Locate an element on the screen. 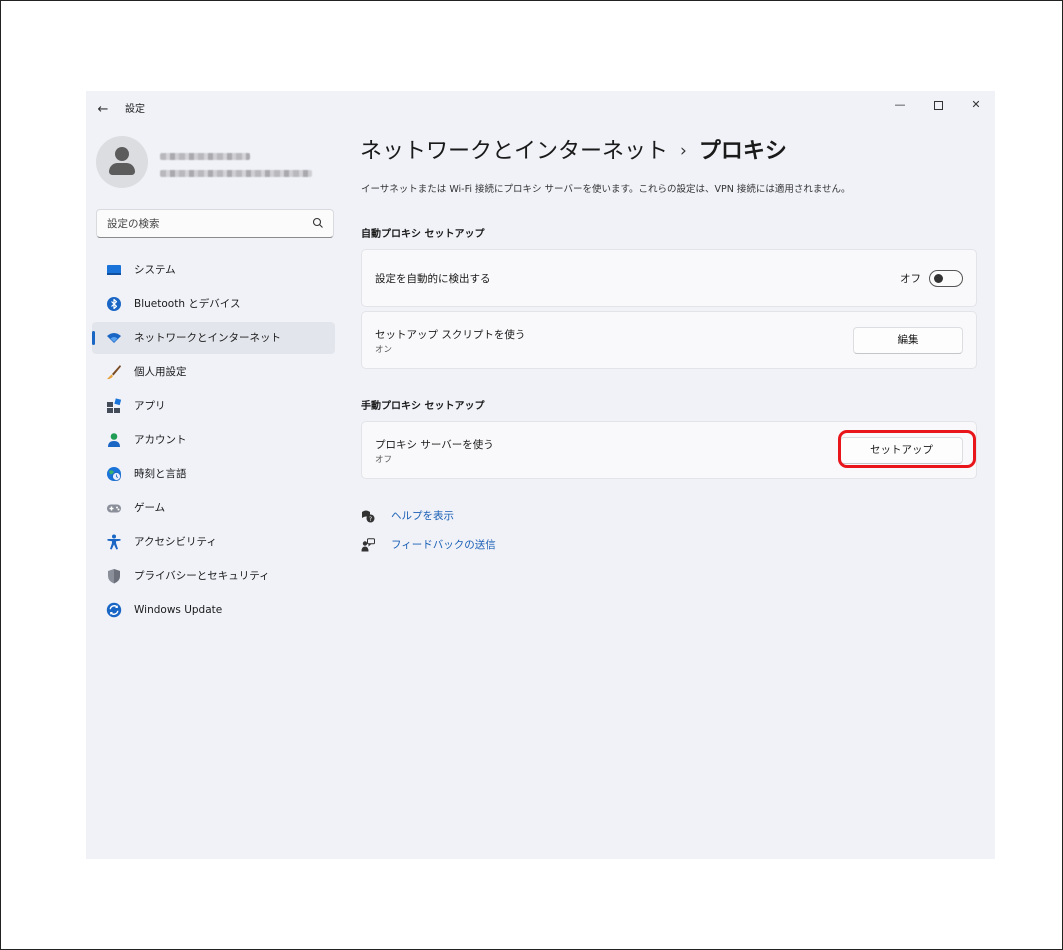  bluetooth-icon is located at coordinates (114, 304).